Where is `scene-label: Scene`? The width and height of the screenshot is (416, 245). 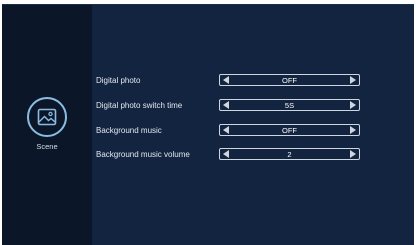
scene-label: Scene is located at coordinates (47, 146).